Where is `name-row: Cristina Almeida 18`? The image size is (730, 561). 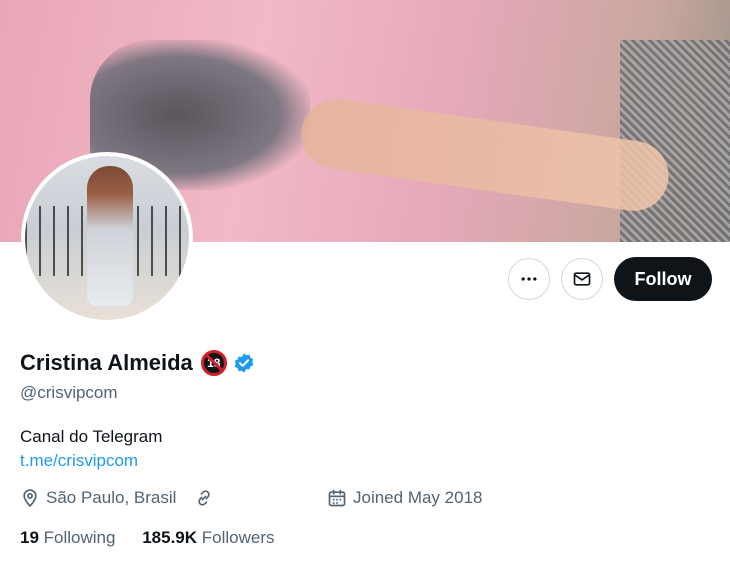 name-row: Cristina Almeida 18 is located at coordinates (137, 363).